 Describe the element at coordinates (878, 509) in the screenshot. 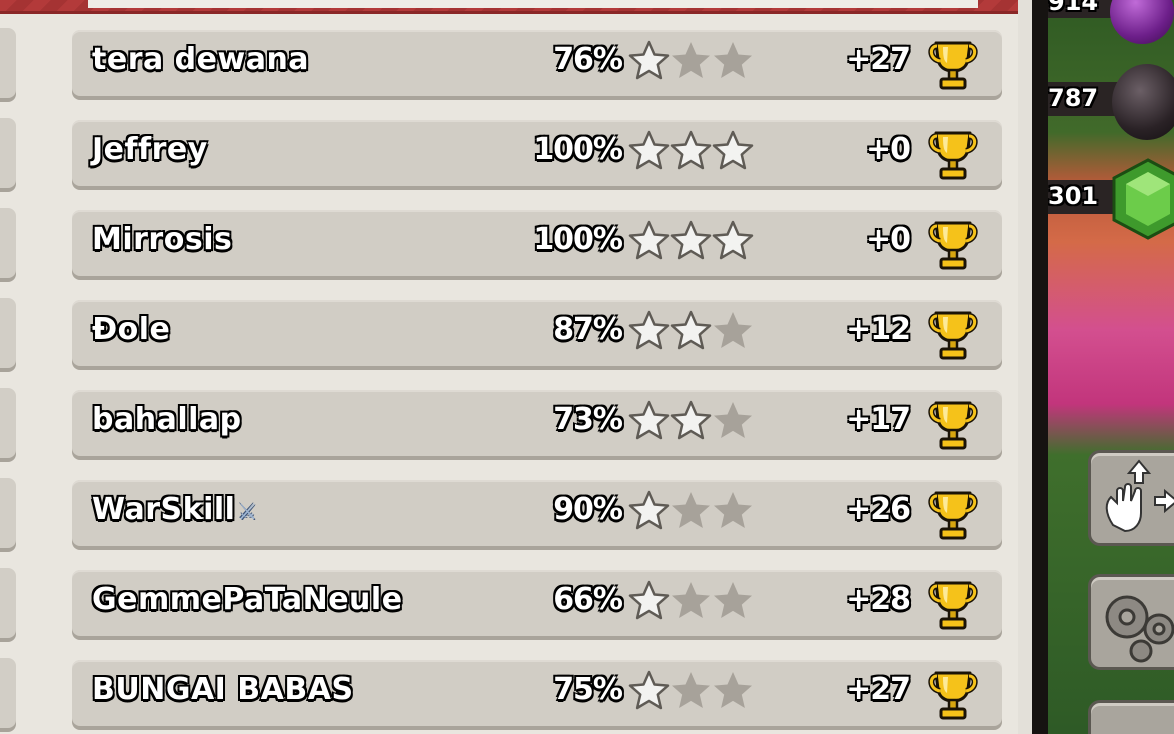

I see `trophy-change: +26` at that location.